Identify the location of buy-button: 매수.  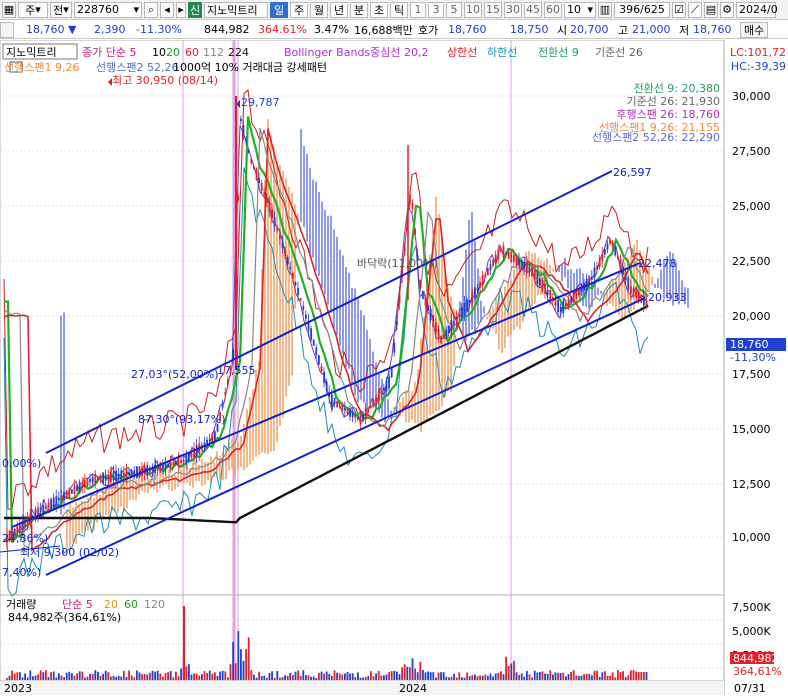
(754, 30).